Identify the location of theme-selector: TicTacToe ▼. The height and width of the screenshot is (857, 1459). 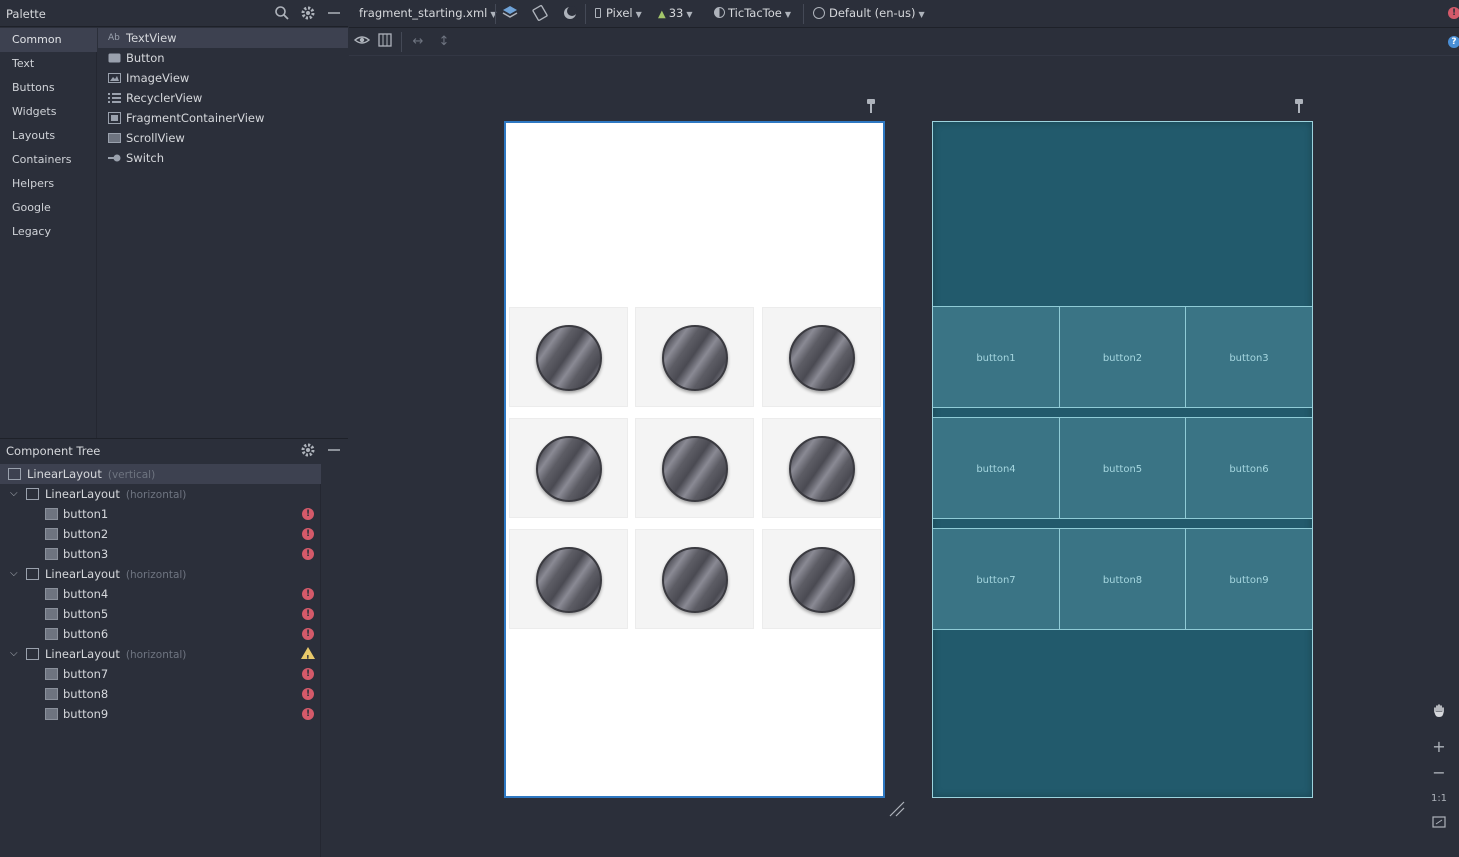
(752, 13).